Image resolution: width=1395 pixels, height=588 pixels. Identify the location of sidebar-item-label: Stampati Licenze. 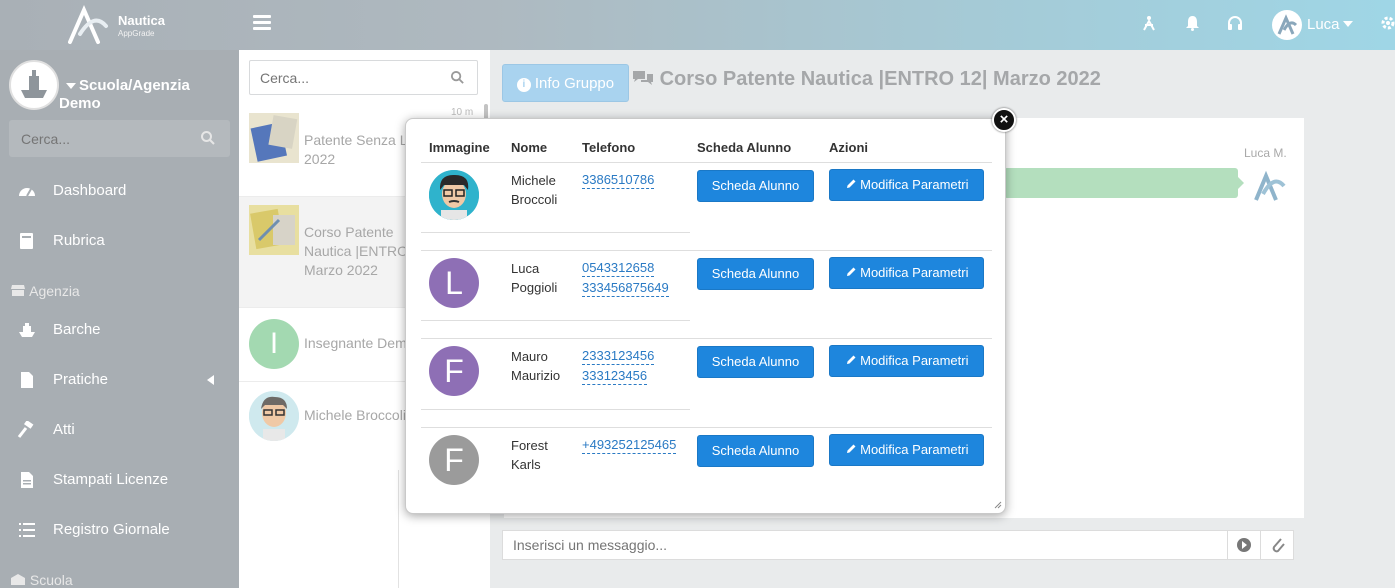
(111, 479).